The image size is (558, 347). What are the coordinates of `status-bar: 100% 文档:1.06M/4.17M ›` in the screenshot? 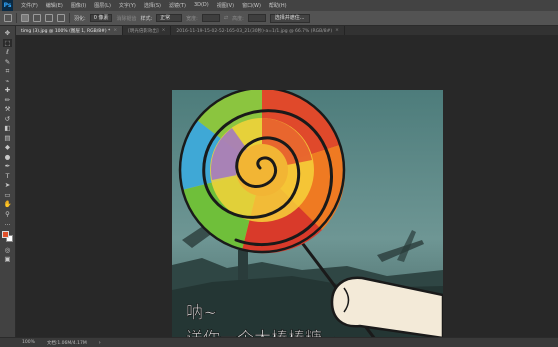 It's located at (279, 342).